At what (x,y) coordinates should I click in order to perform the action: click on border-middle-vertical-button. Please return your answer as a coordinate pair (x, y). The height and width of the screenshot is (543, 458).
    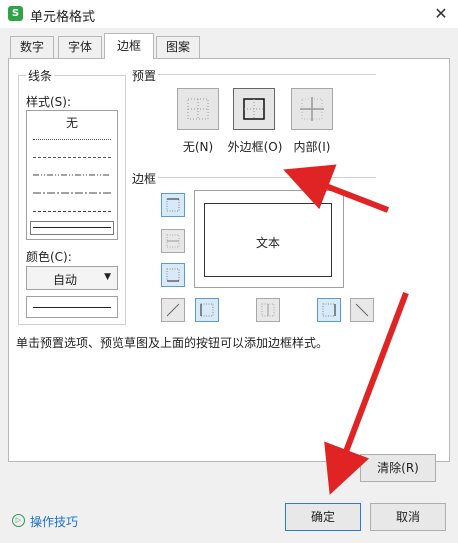
    Looking at the image, I should click on (268, 310).